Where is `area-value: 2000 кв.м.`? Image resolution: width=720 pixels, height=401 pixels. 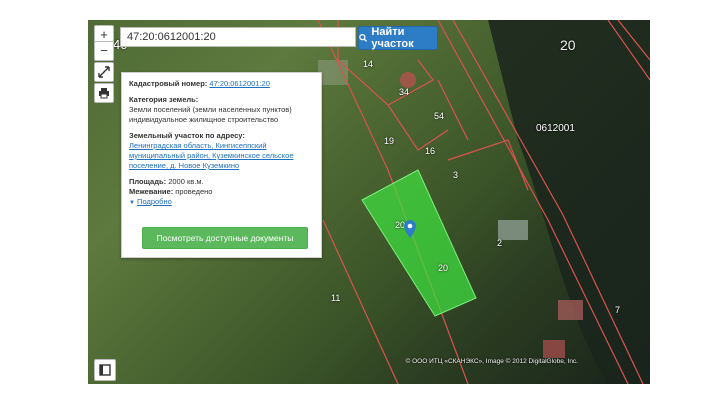
area-value: 2000 кв.м. is located at coordinates (186, 181).